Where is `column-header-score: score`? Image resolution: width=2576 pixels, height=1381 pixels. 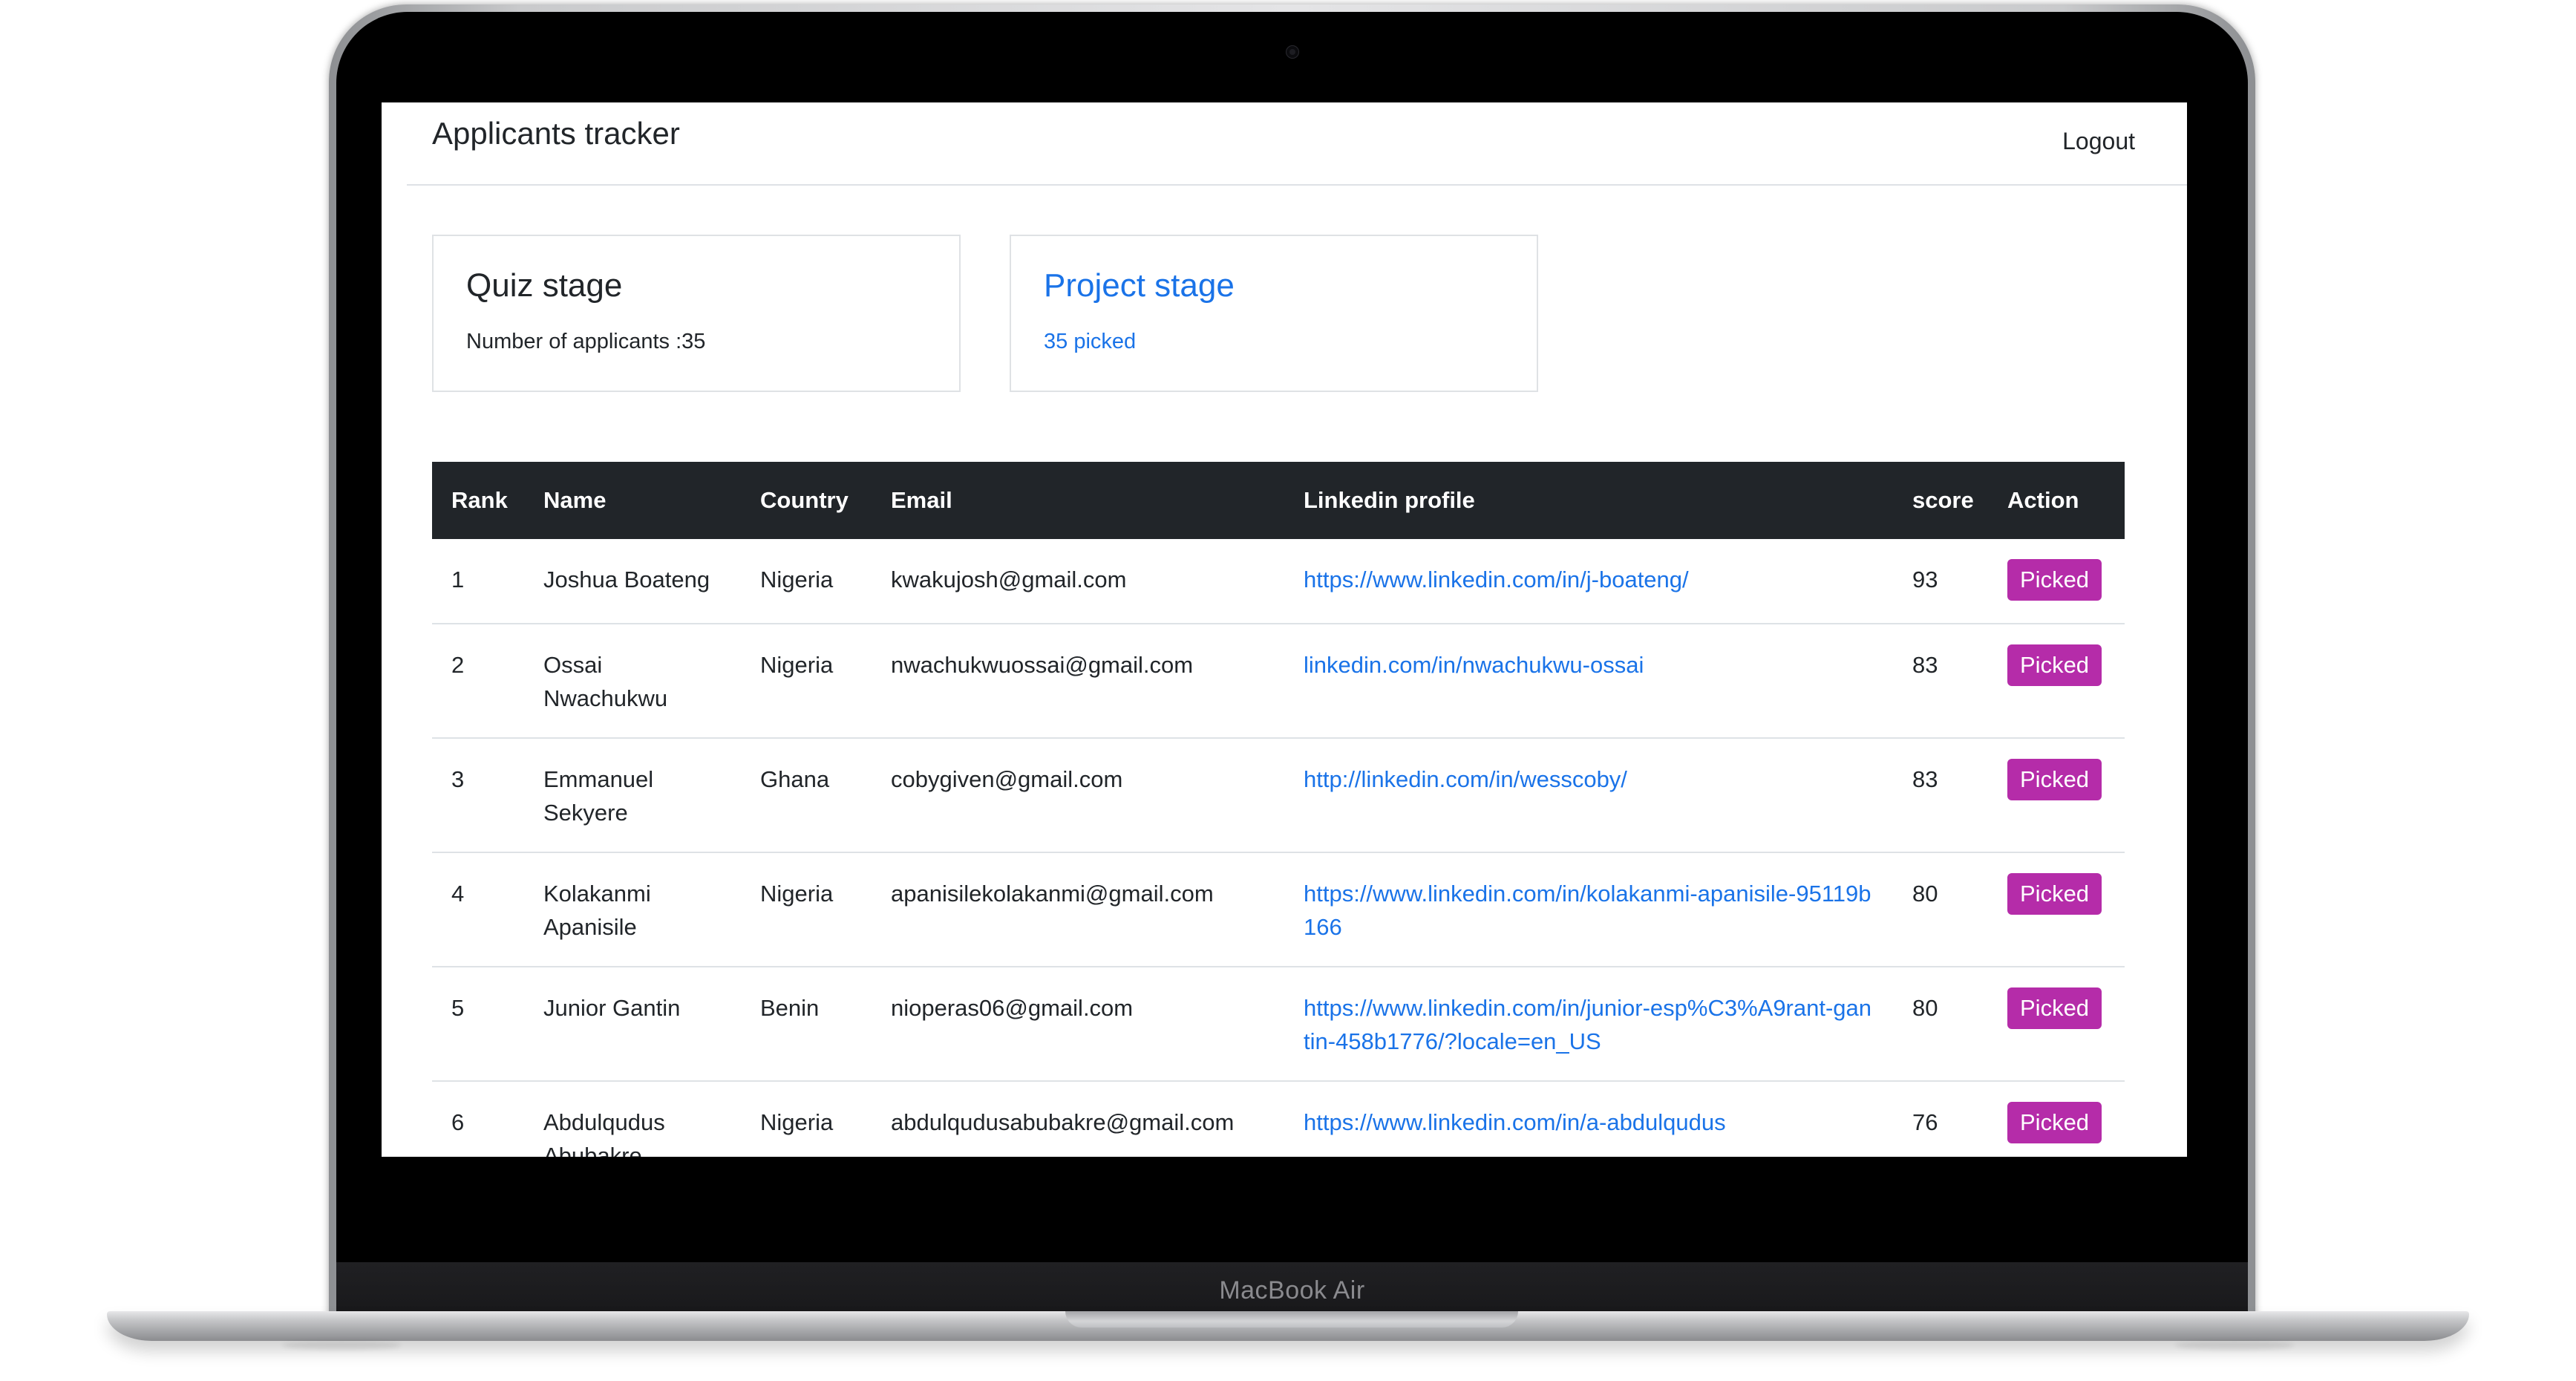
column-header-score: score is located at coordinates (1940, 500).